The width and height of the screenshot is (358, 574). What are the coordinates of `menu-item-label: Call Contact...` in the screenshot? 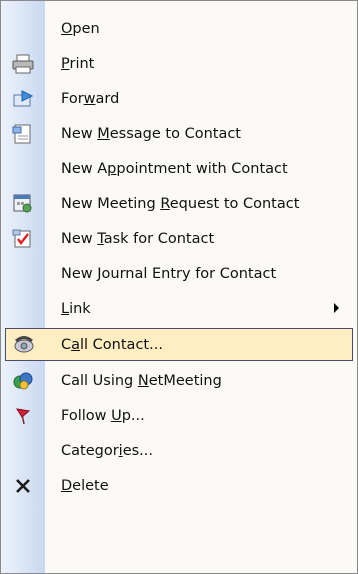 It's located at (112, 344).